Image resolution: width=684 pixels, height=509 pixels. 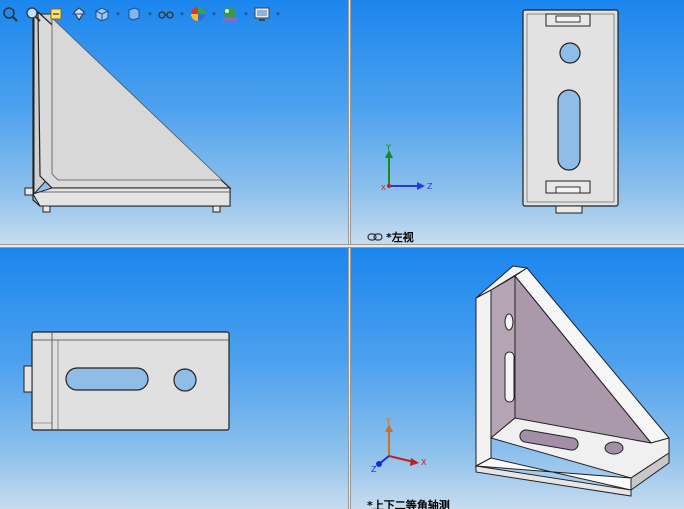 What do you see at coordinates (79, 14) in the screenshot?
I see `section-view-icon` at bounding box center [79, 14].